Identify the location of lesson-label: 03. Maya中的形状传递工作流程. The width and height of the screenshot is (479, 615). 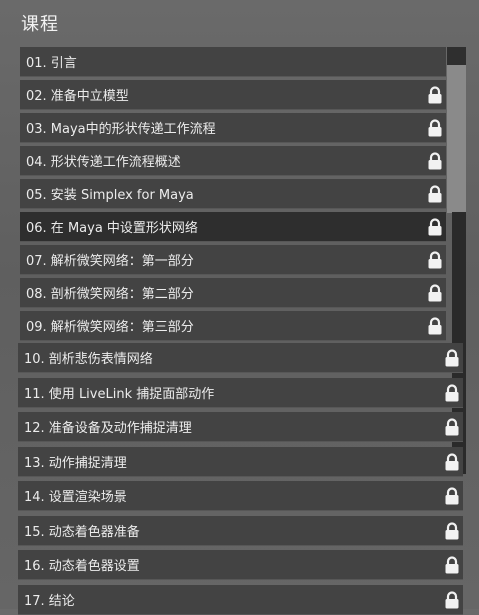
(121, 129).